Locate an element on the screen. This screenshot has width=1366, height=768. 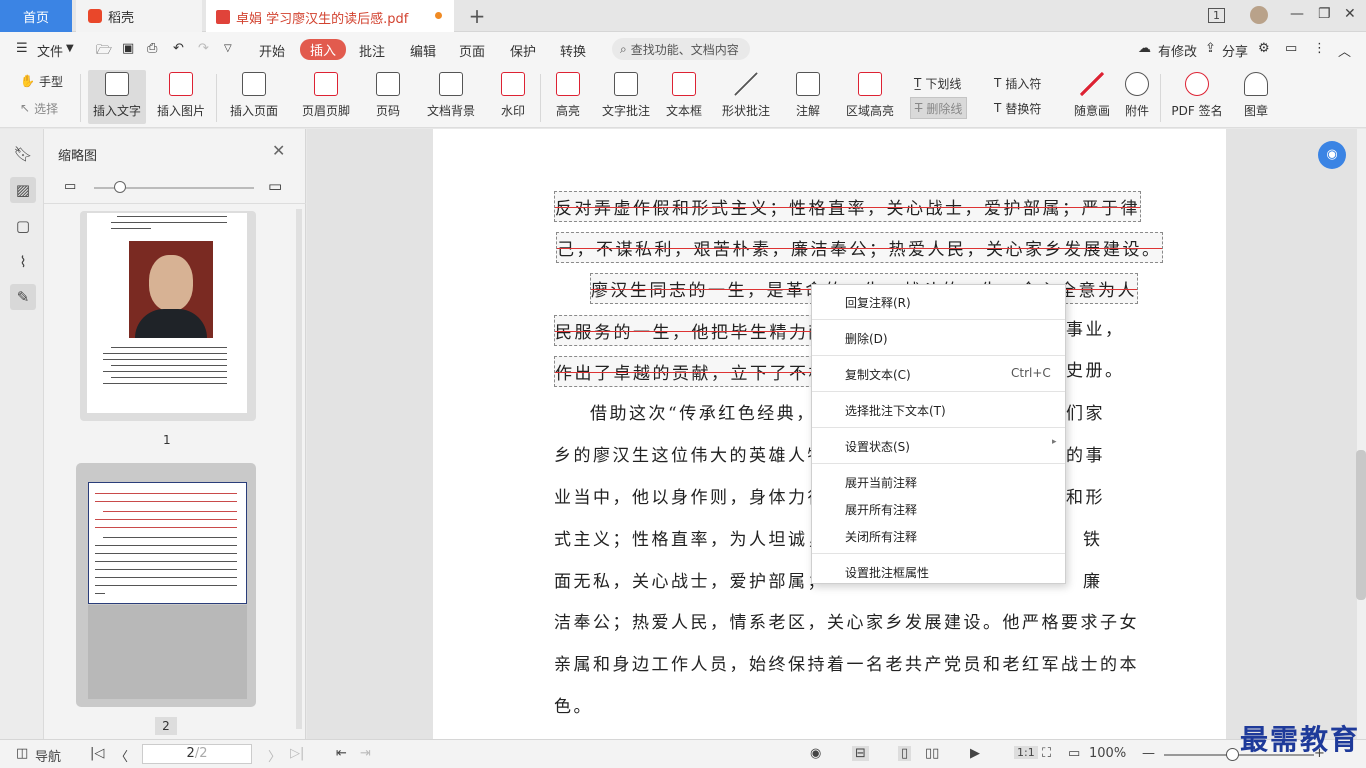
search-box: ⌕ 查找功能、文档内容 is located at coordinates (681, 49).